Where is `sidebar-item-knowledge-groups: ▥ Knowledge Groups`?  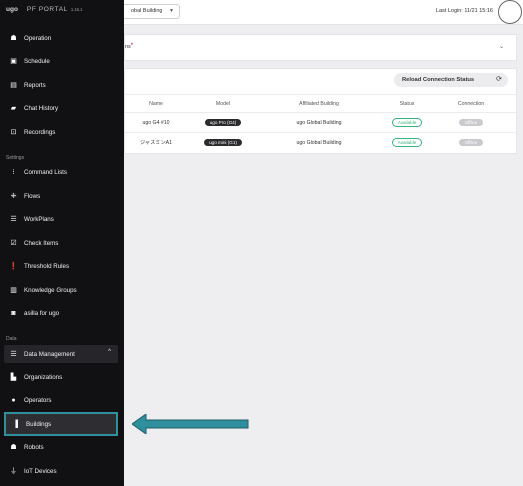 sidebar-item-knowledge-groups: ▥ Knowledge Groups is located at coordinates (61, 290).